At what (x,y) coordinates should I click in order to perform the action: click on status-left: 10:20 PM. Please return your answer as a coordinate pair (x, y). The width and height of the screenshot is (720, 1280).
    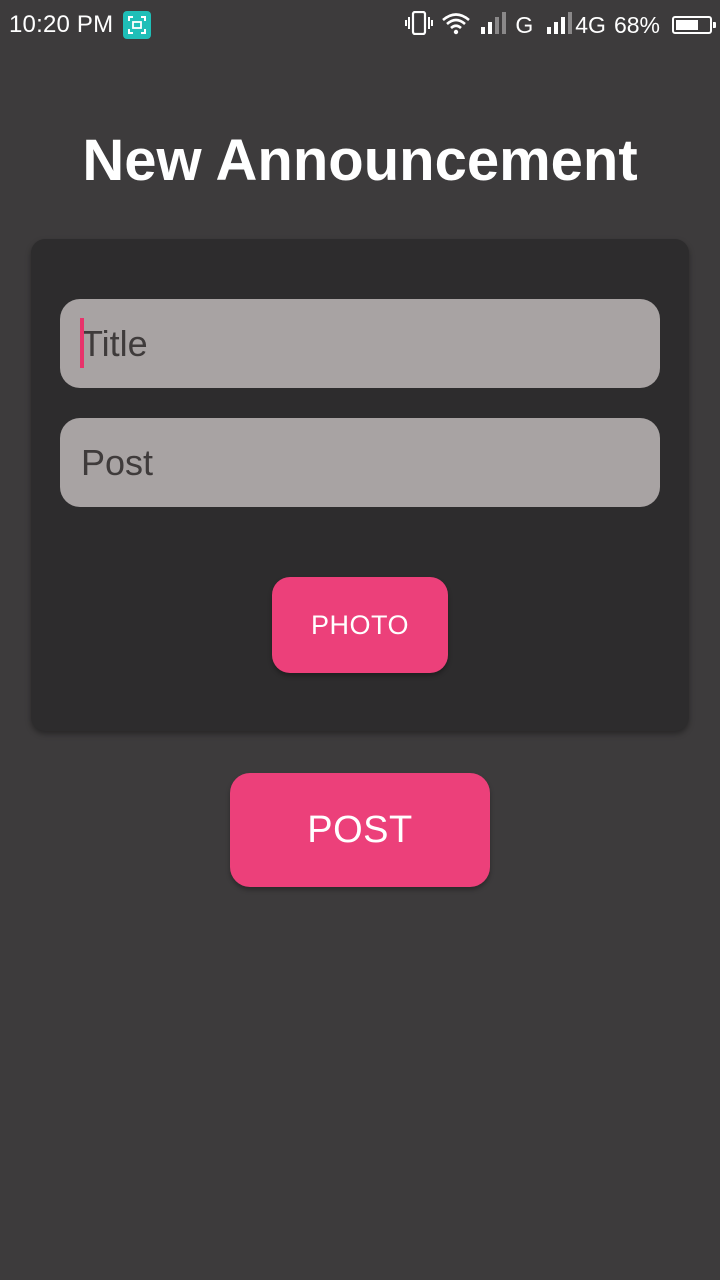
    Looking at the image, I should click on (80, 25).